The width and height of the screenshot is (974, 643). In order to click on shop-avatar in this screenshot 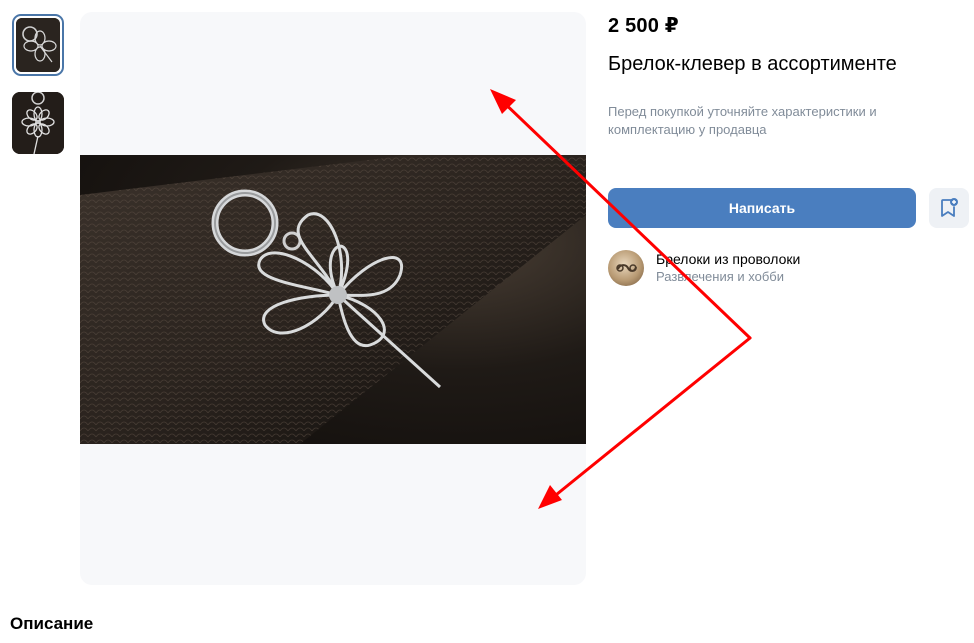, I will do `click(626, 268)`.